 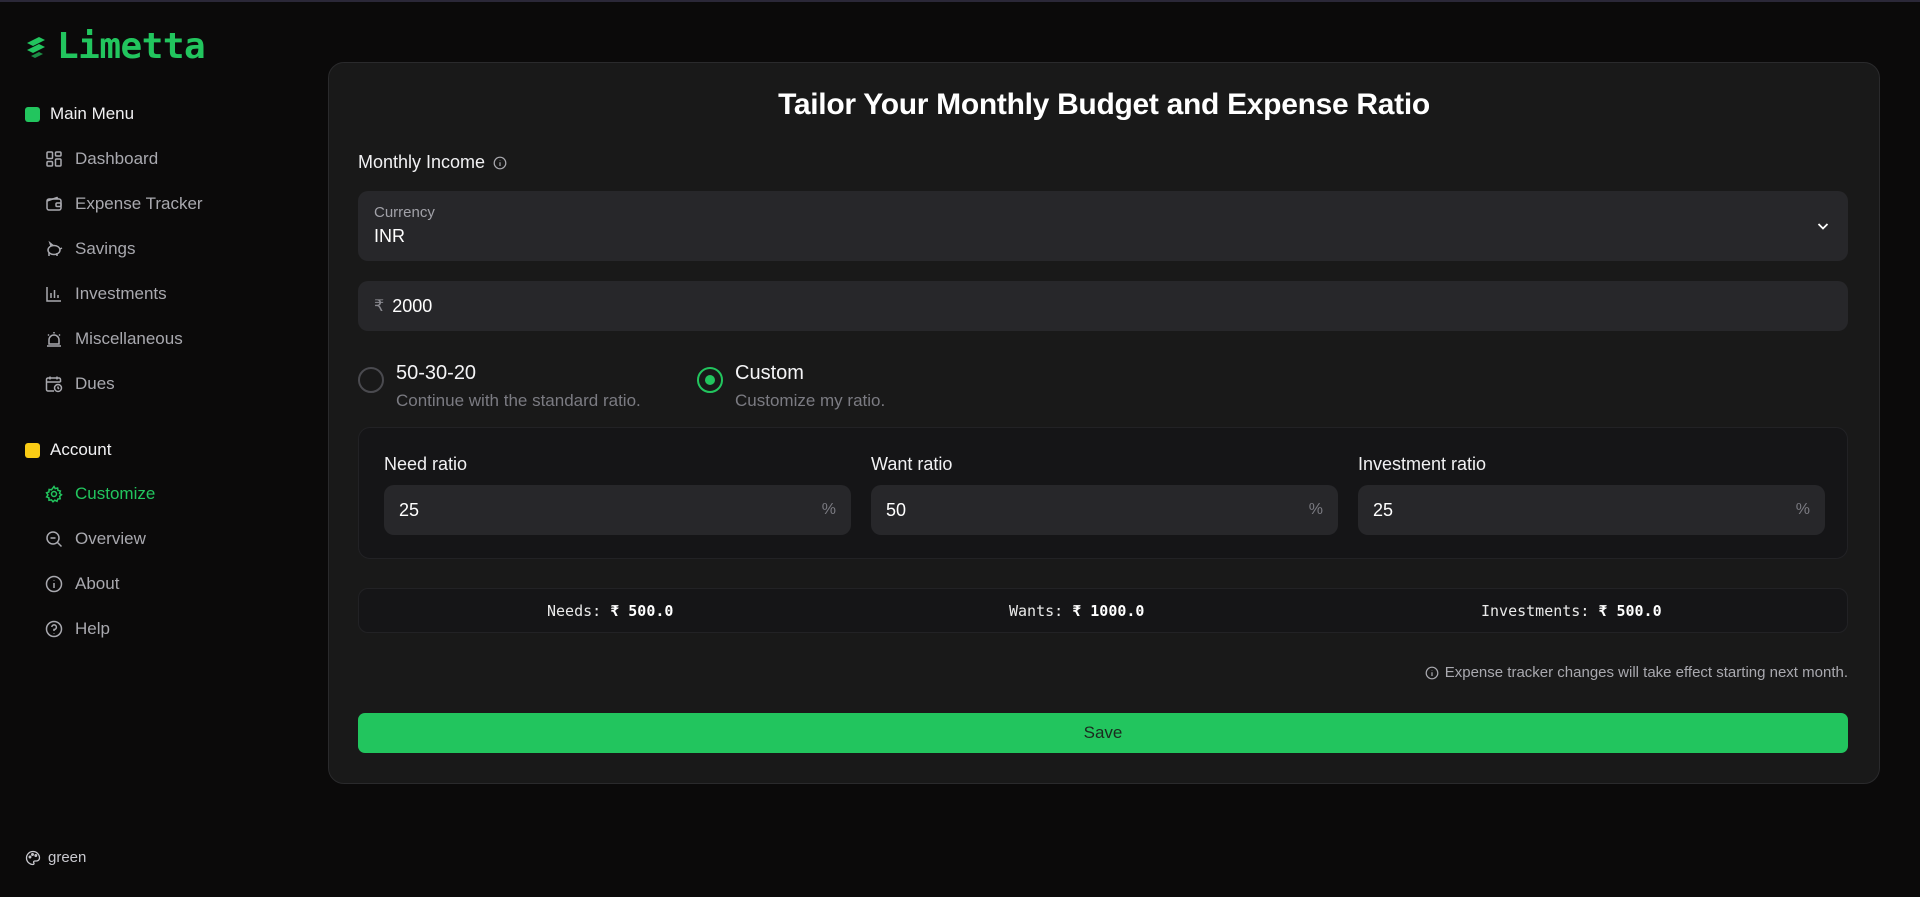 What do you see at coordinates (32, 114) in the screenshot?
I see `main-menu-marker` at bounding box center [32, 114].